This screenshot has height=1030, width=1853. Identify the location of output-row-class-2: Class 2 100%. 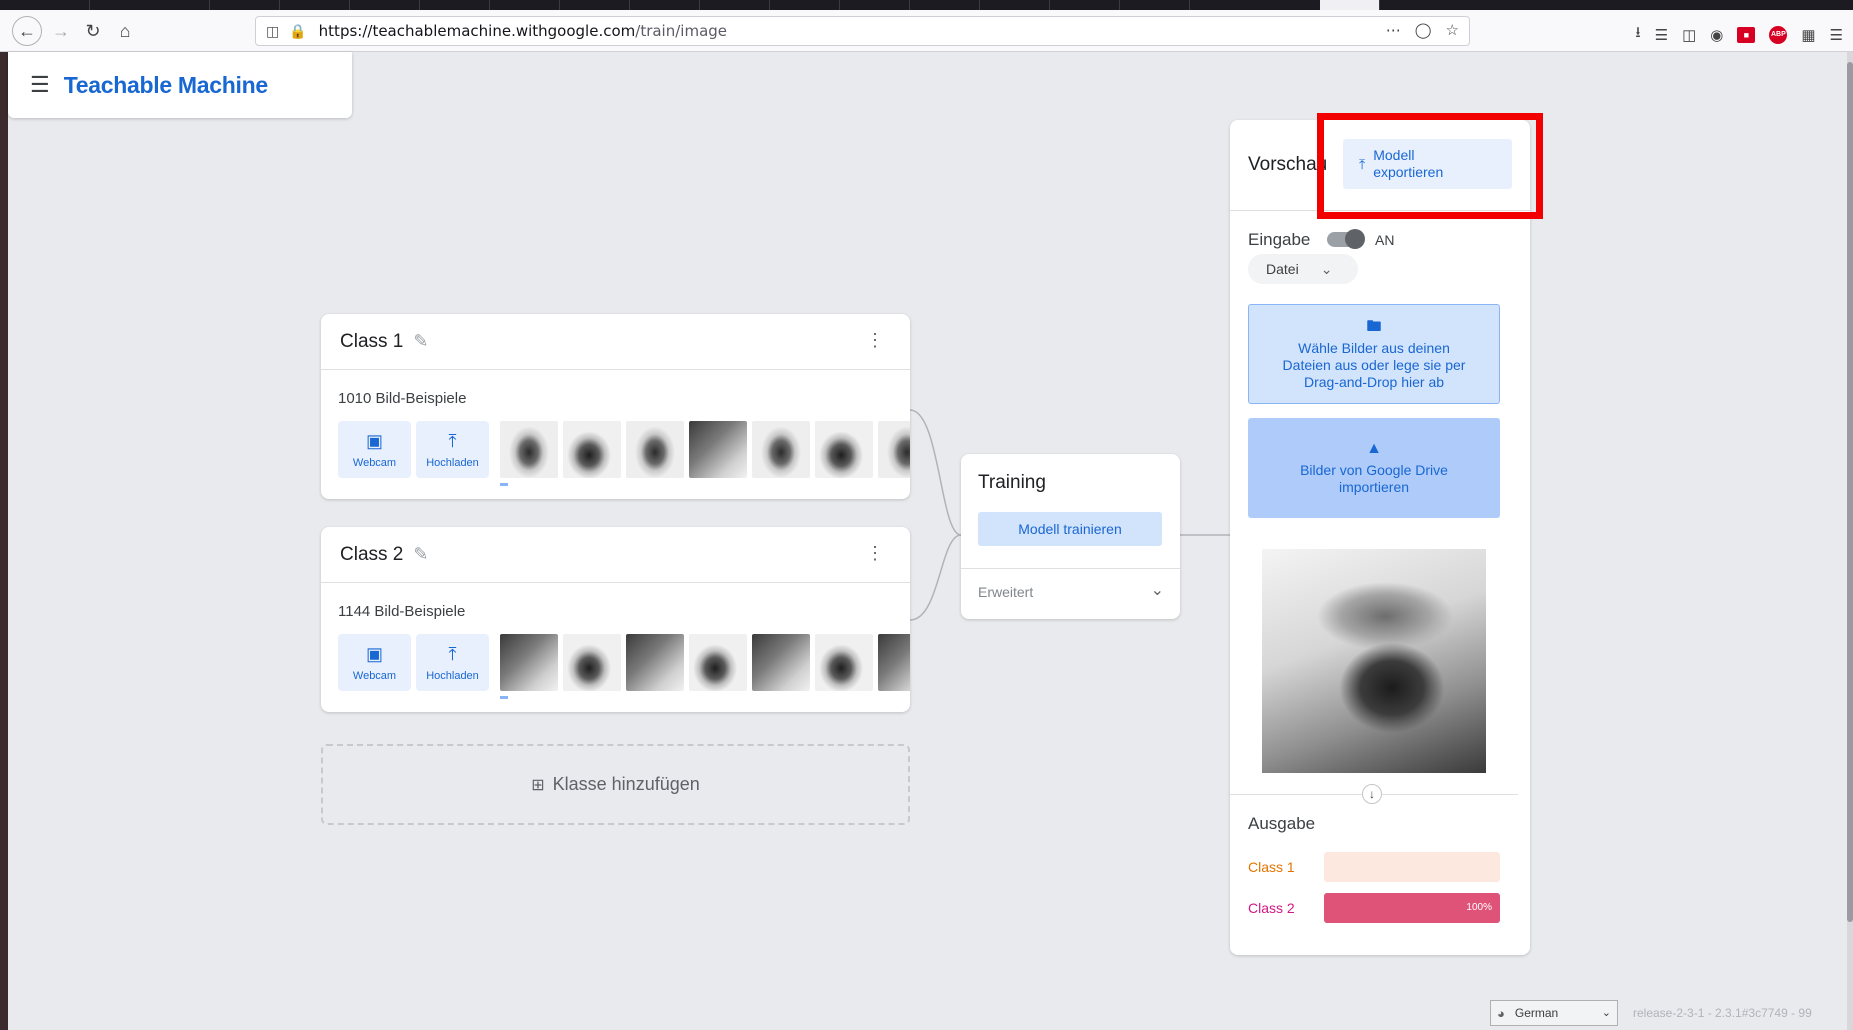
(1374, 908).